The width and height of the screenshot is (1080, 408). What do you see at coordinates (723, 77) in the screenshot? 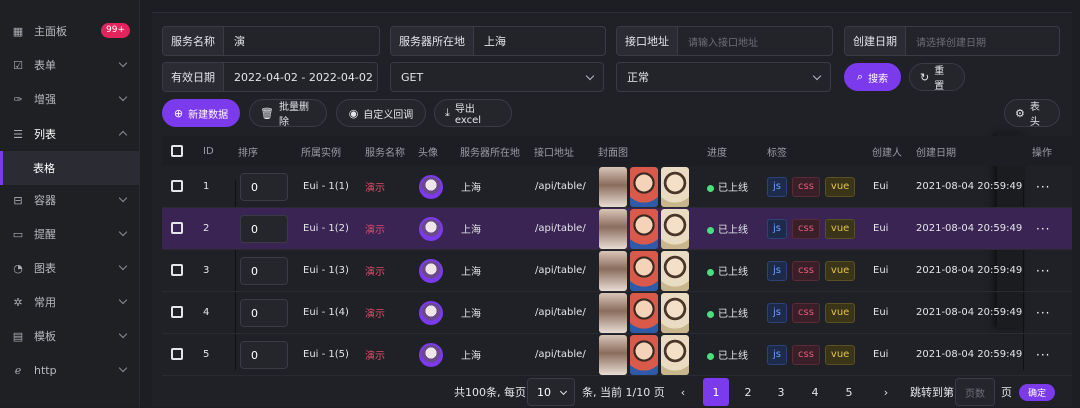
I see `status-select: 正常` at bounding box center [723, 77].